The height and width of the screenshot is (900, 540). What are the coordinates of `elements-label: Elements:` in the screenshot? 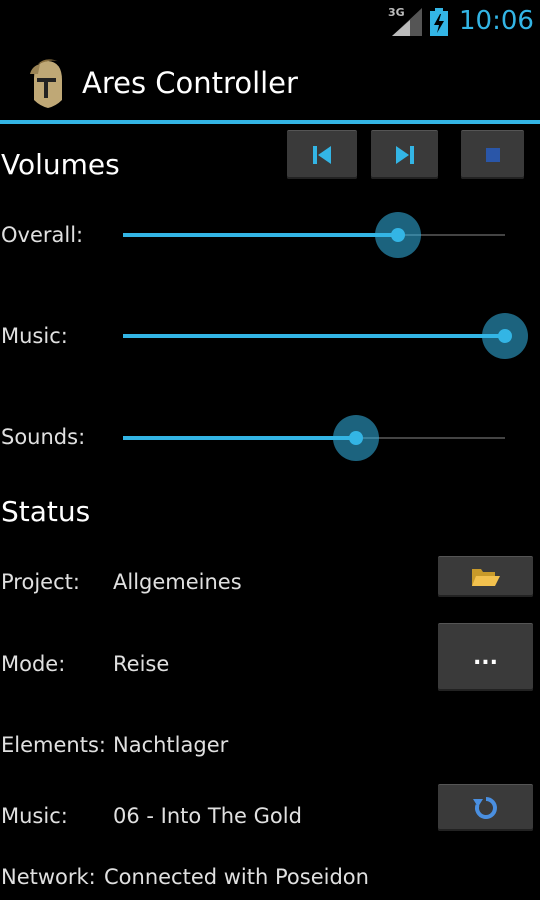 It's located at (53, 745).